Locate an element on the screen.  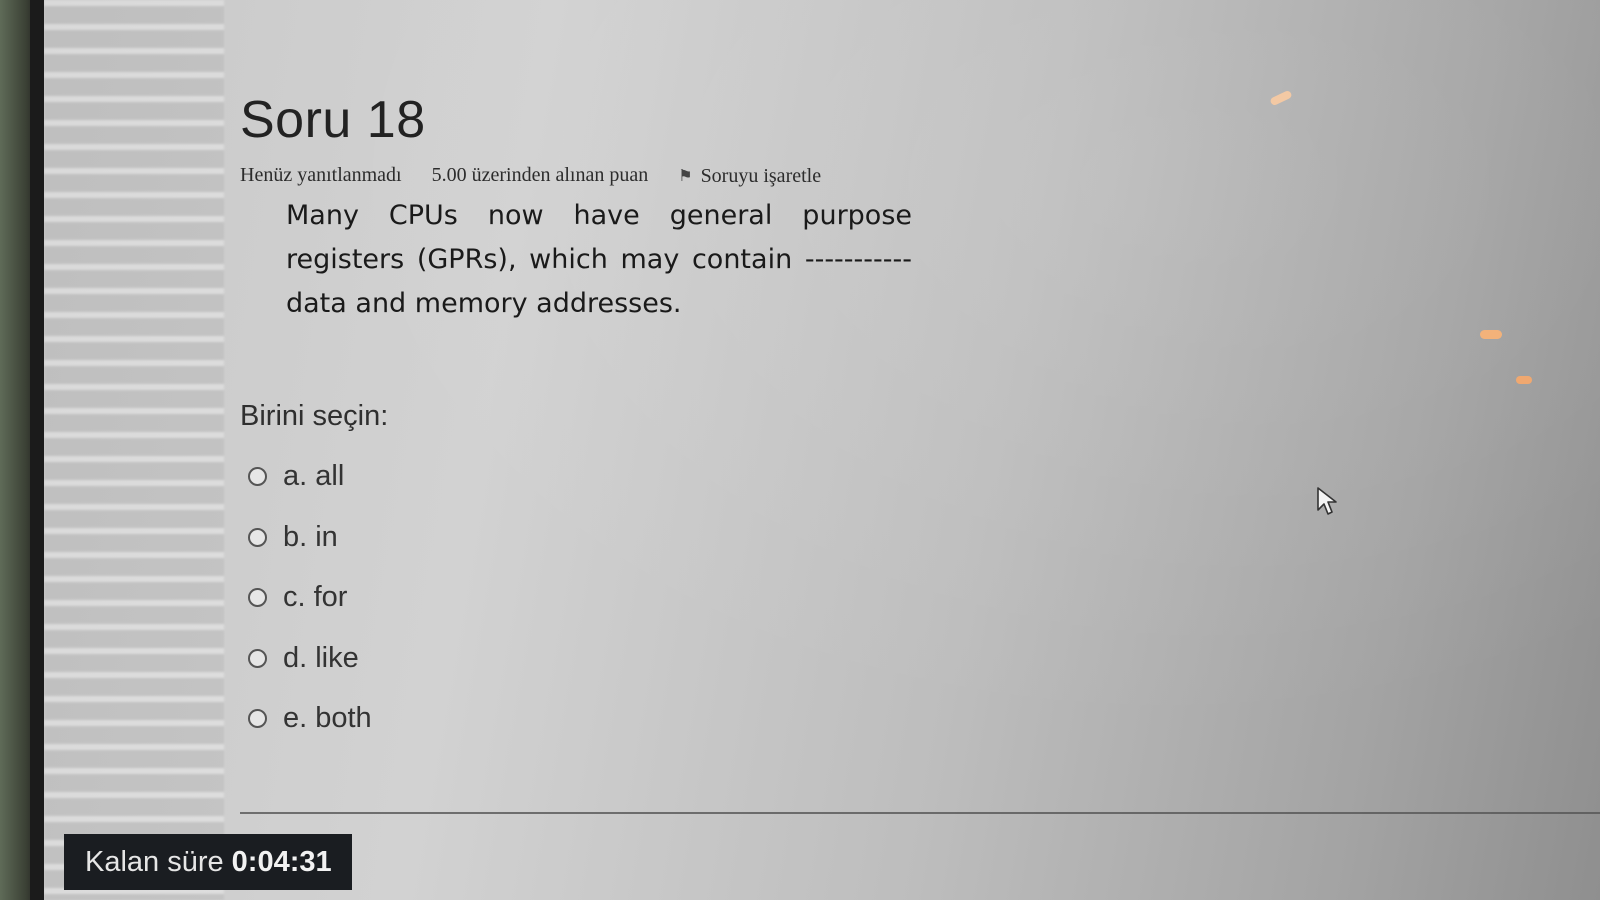
mouse-pointer-icon is located at coordinates (1327, 501).